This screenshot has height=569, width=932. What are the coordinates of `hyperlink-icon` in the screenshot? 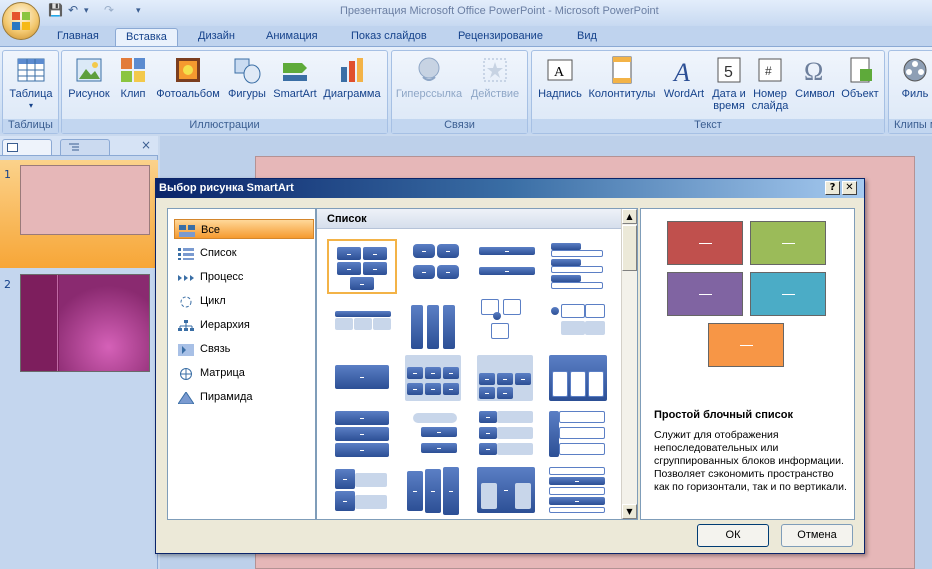 It's located at (429, 70).